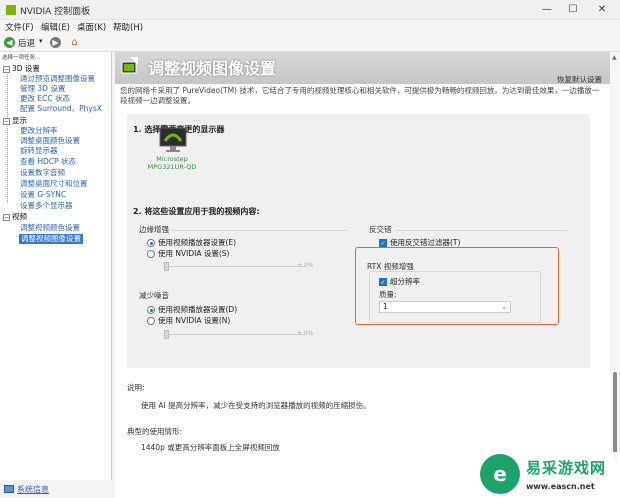 The width and height of the screenshot is (620, 498). Describe the element at coordinates (48, 162) in the screenshot. I see `tree-item-hdcp-status: 查看 HDCP 状态` at that location.